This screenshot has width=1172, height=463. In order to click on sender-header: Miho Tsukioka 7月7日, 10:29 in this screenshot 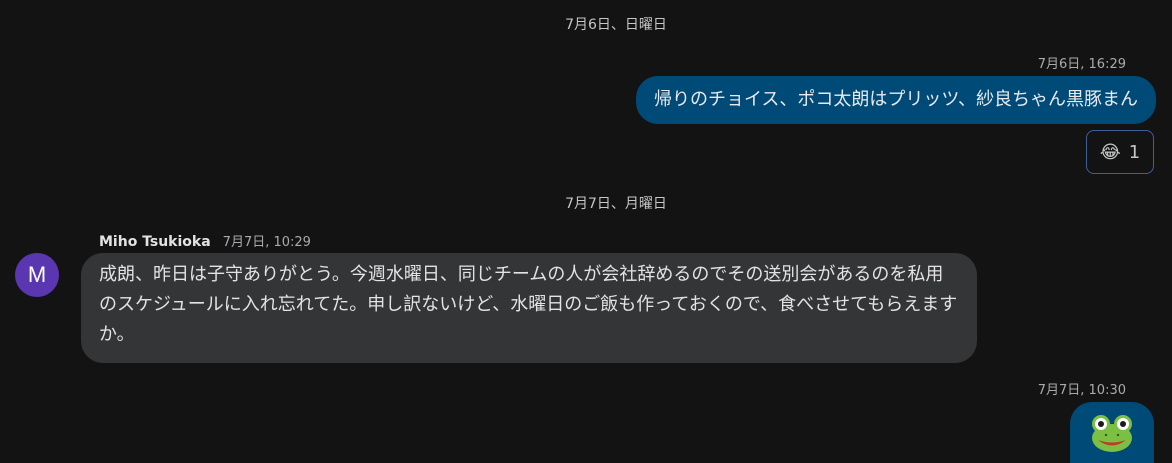, I will do `click(205, 240)`.